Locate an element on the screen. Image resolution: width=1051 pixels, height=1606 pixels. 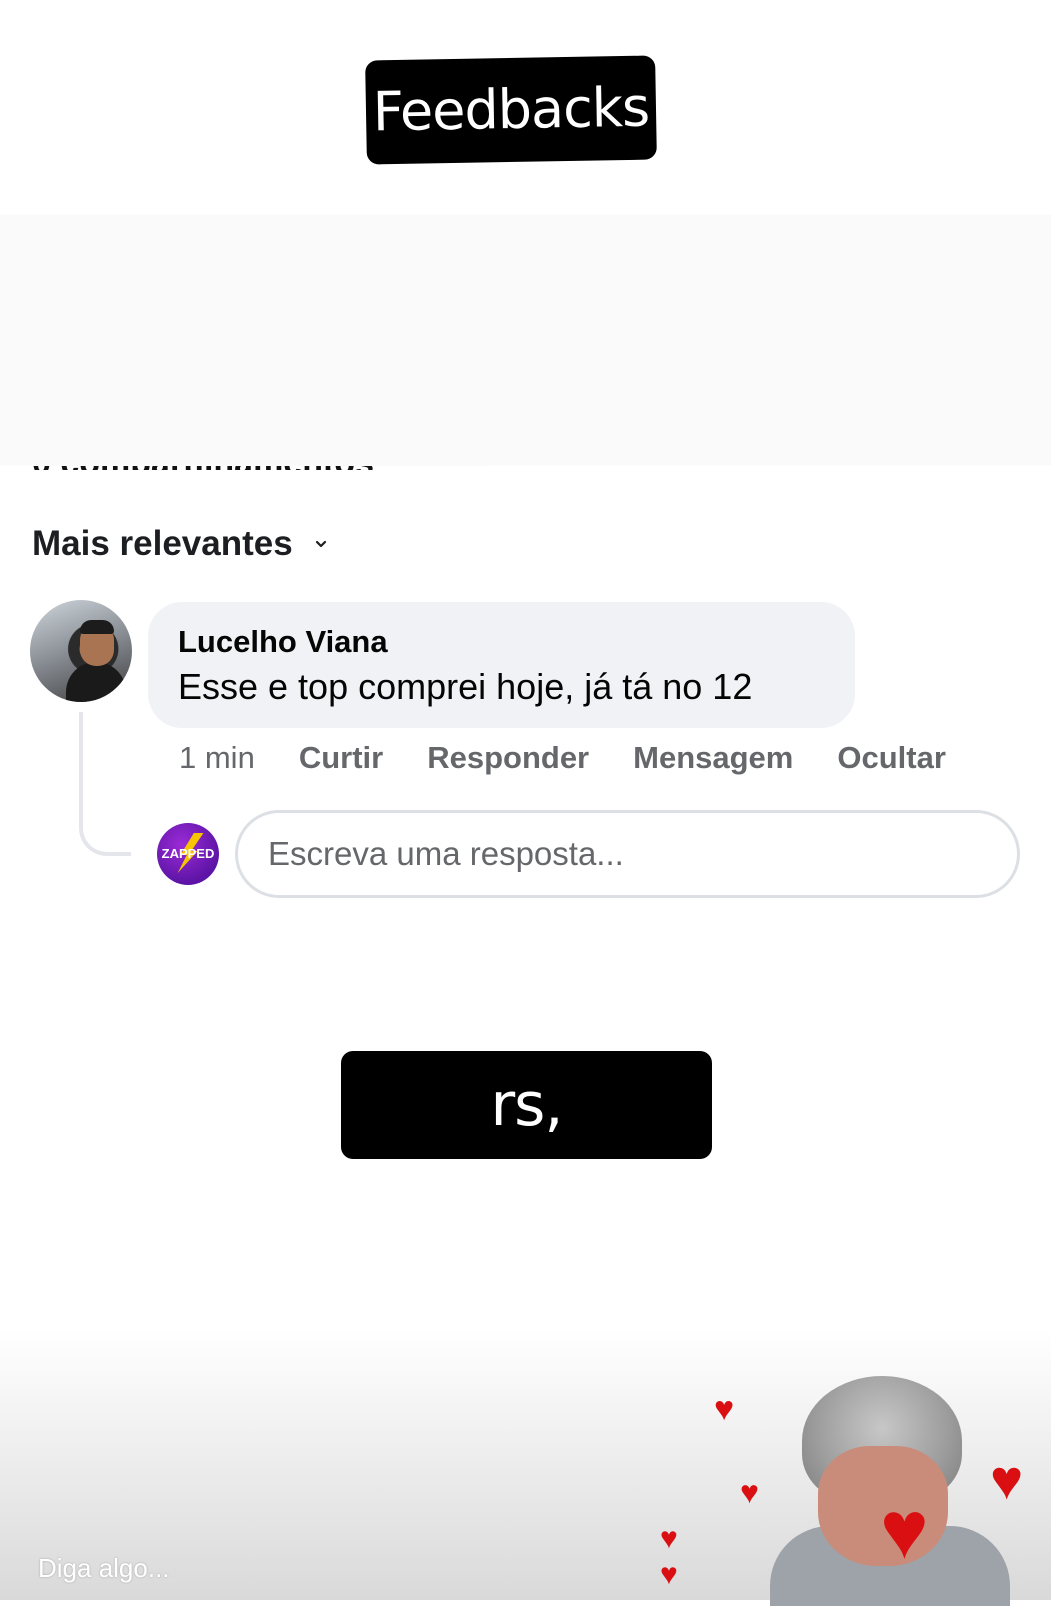
avatar-hair is located at coordinates (97, 627).